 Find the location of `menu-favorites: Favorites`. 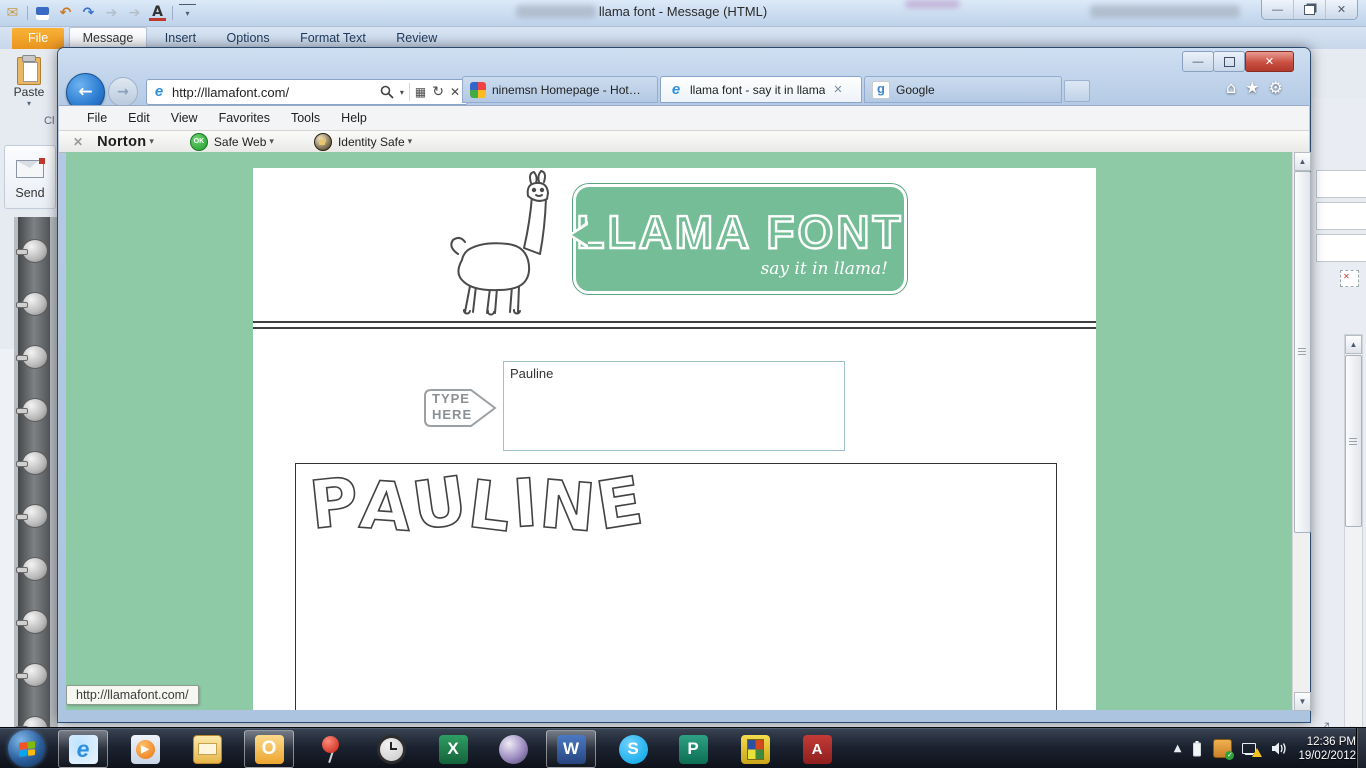

menu-favorites: Favorites is located at coordinates (244, 118).